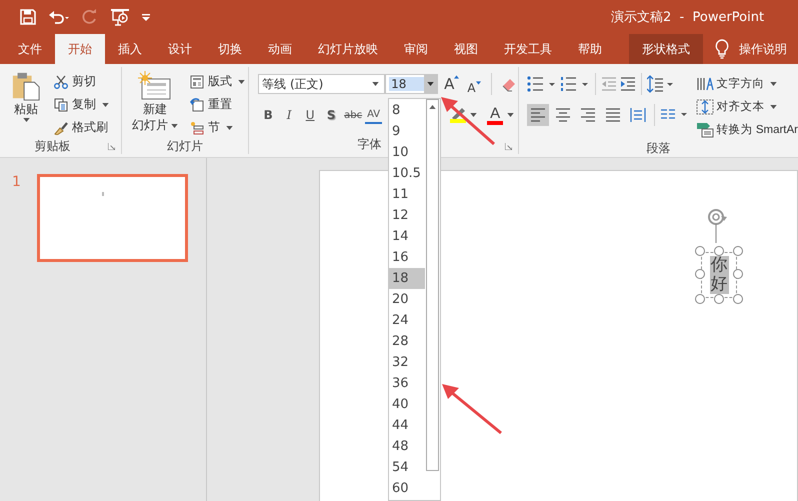 The width and height of the screenshot is (798, 501). What do you see at coordinates (407, 383) in the screenshot?
I see `font-size-option: 36` at bounding box center [407, 383].